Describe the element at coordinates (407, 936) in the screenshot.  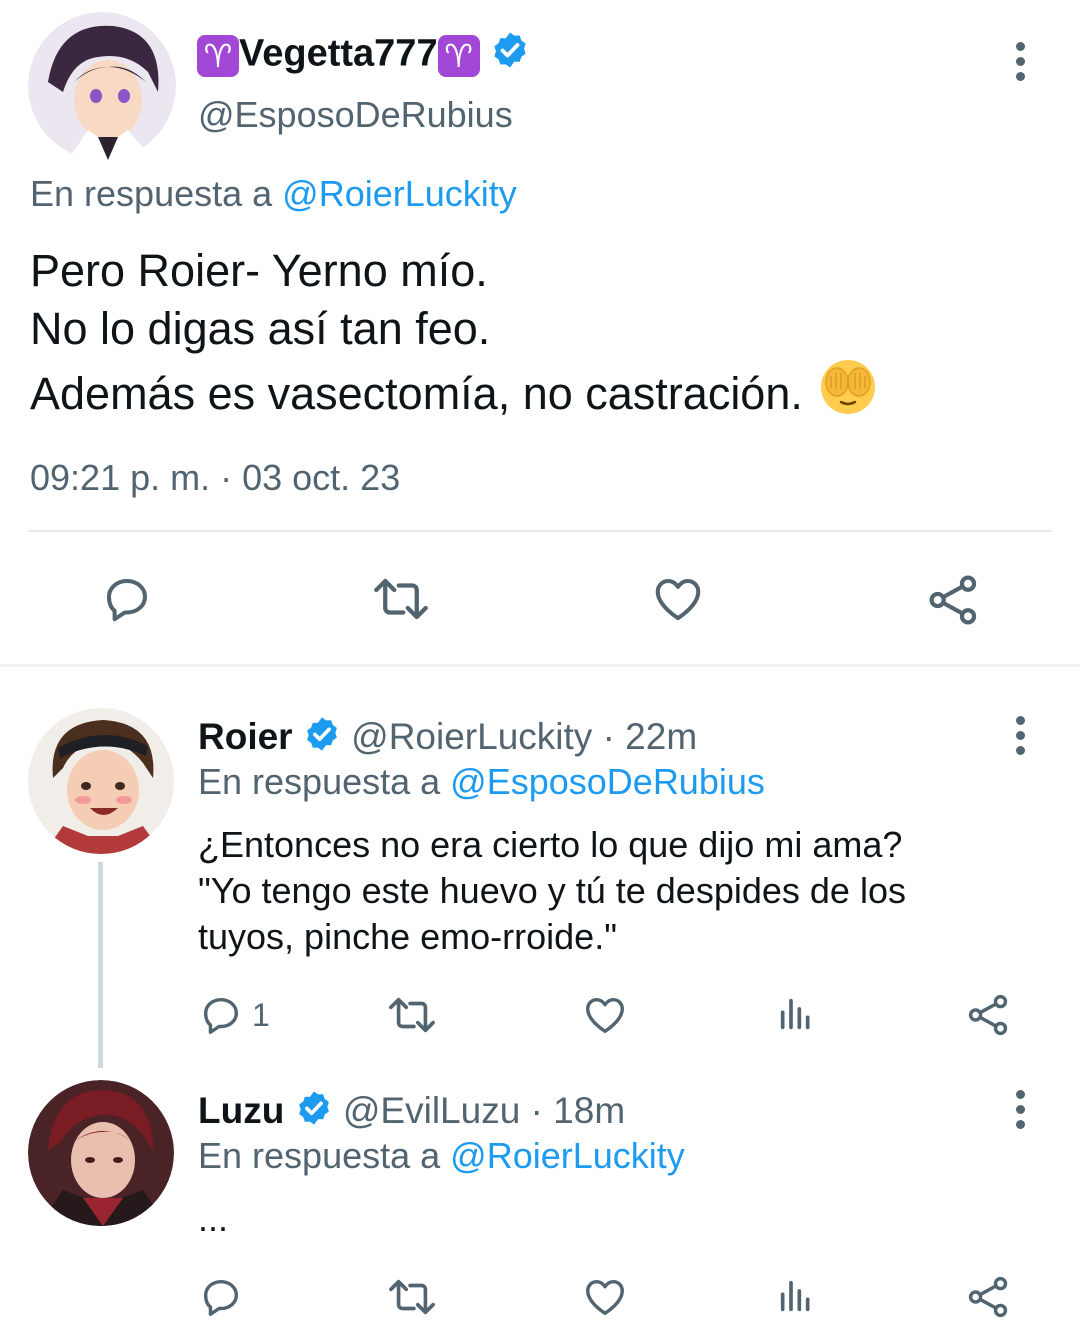
I see `tweet-line: tuyos, pinche emo-rroide."` at that location.